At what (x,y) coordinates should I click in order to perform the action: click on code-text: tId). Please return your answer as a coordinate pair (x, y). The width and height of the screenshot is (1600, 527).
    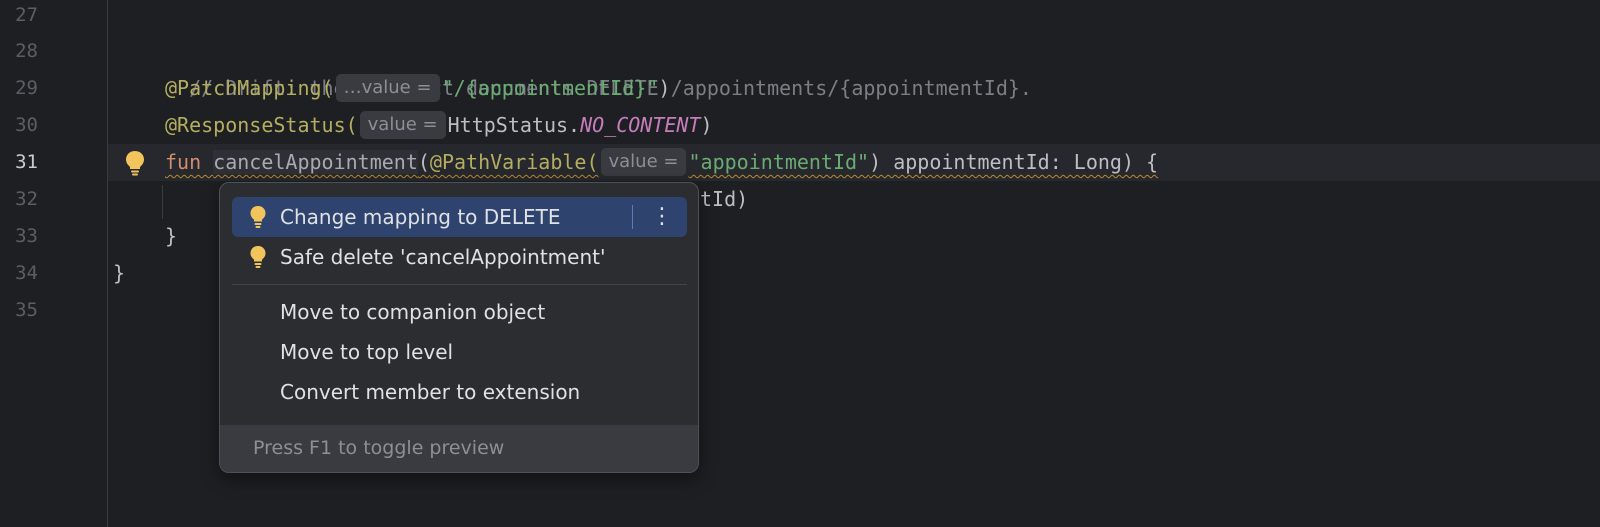
    Looking at the image, I should click on (724, 199).